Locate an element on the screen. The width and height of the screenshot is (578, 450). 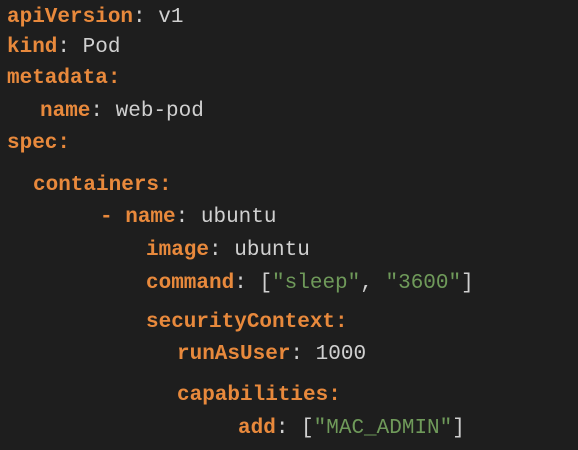
yaml-value: v1 is located at coordinates (171, 17).